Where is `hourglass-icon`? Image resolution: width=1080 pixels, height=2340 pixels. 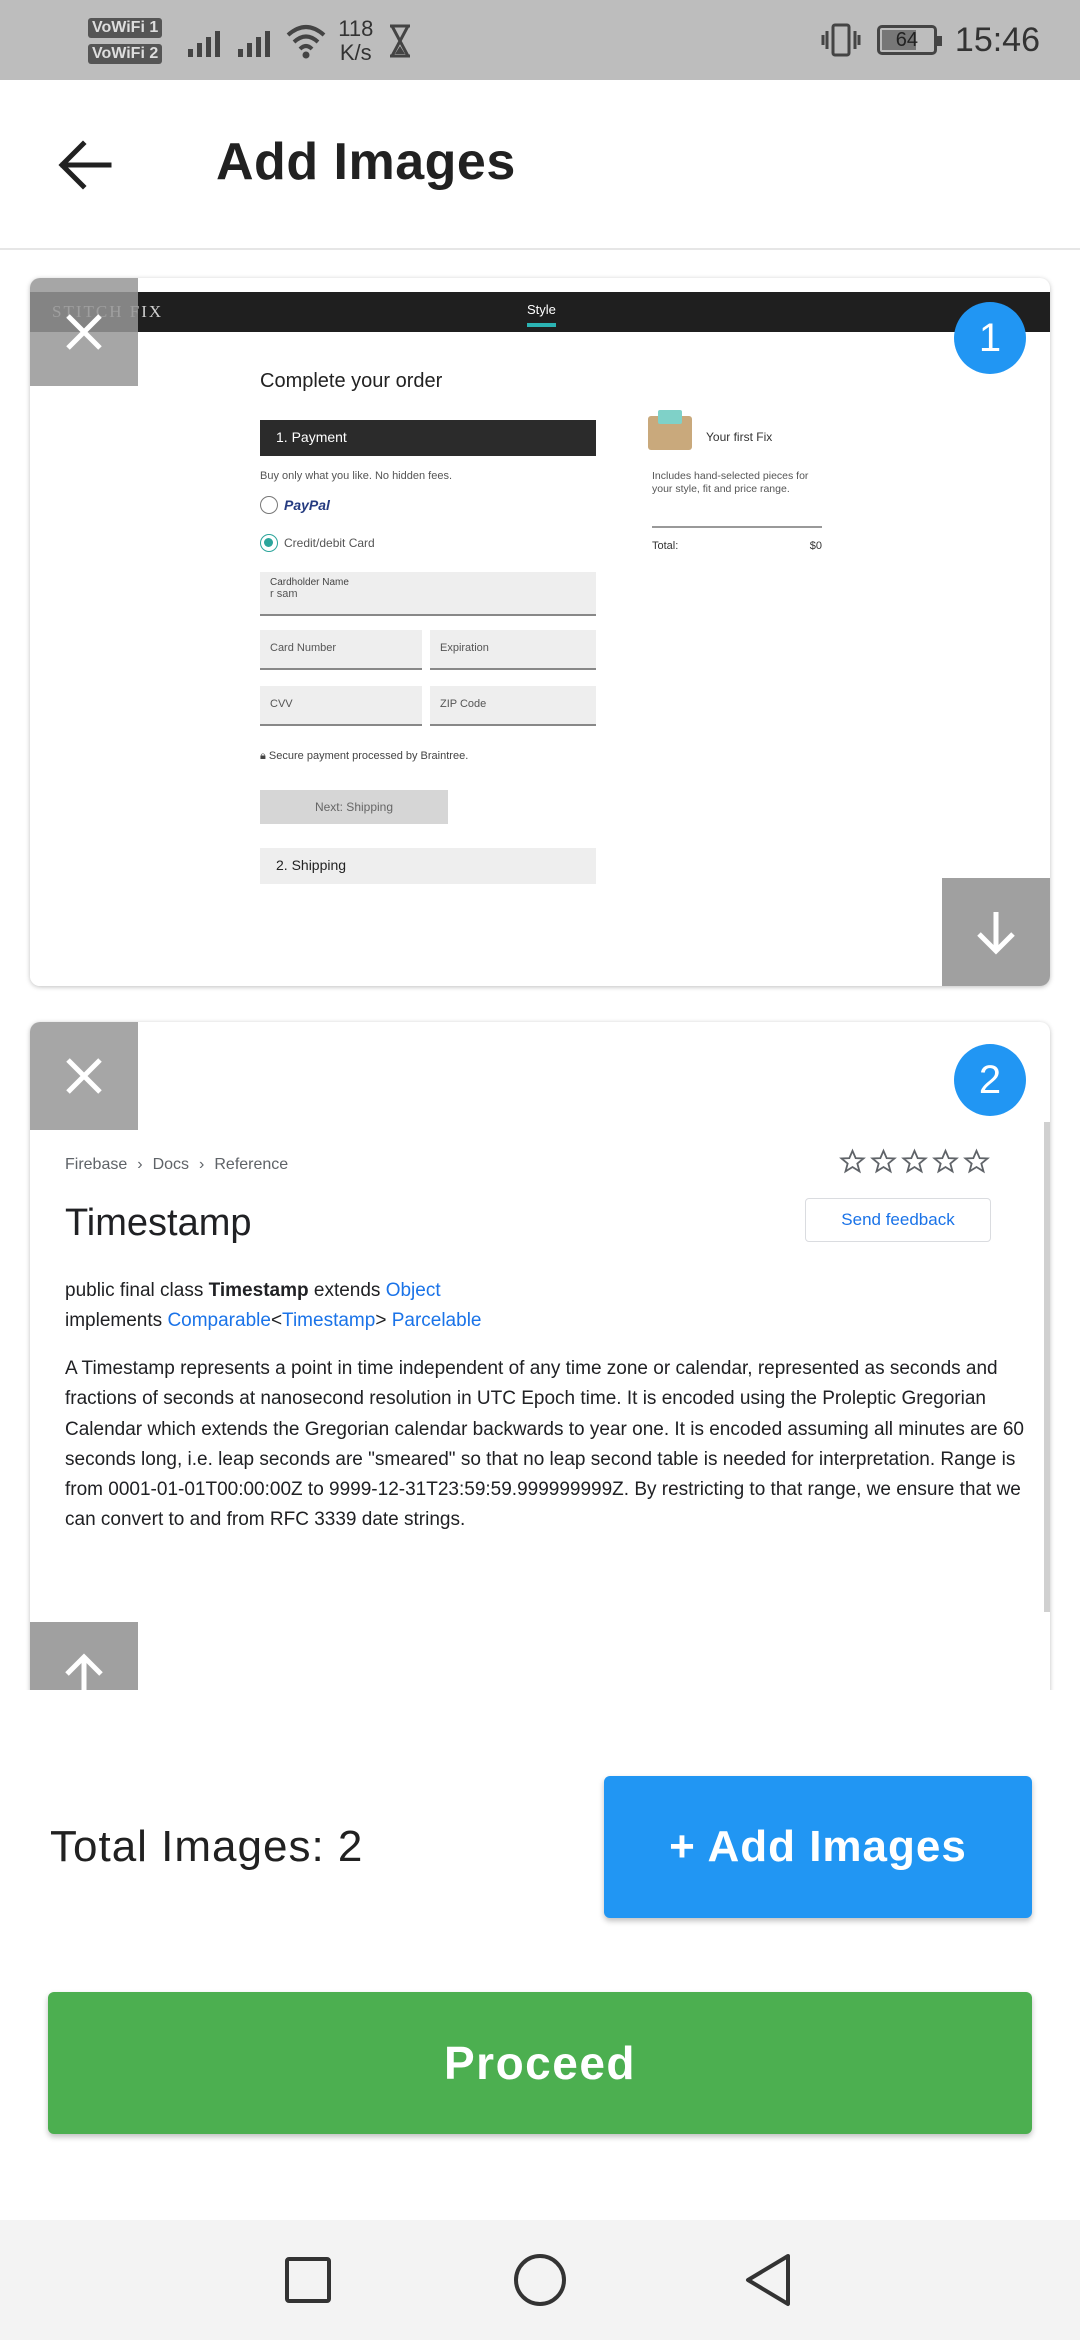
hourglass-icon is located at coordinates (400, 41).